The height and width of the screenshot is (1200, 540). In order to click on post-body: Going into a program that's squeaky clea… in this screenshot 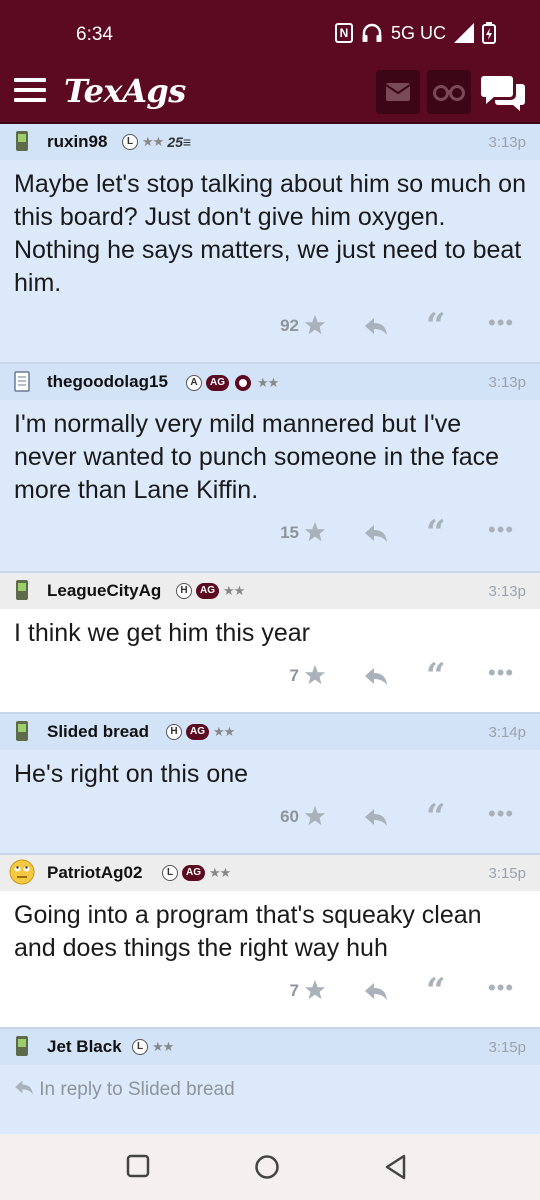, I will do `click(248, 931)`.